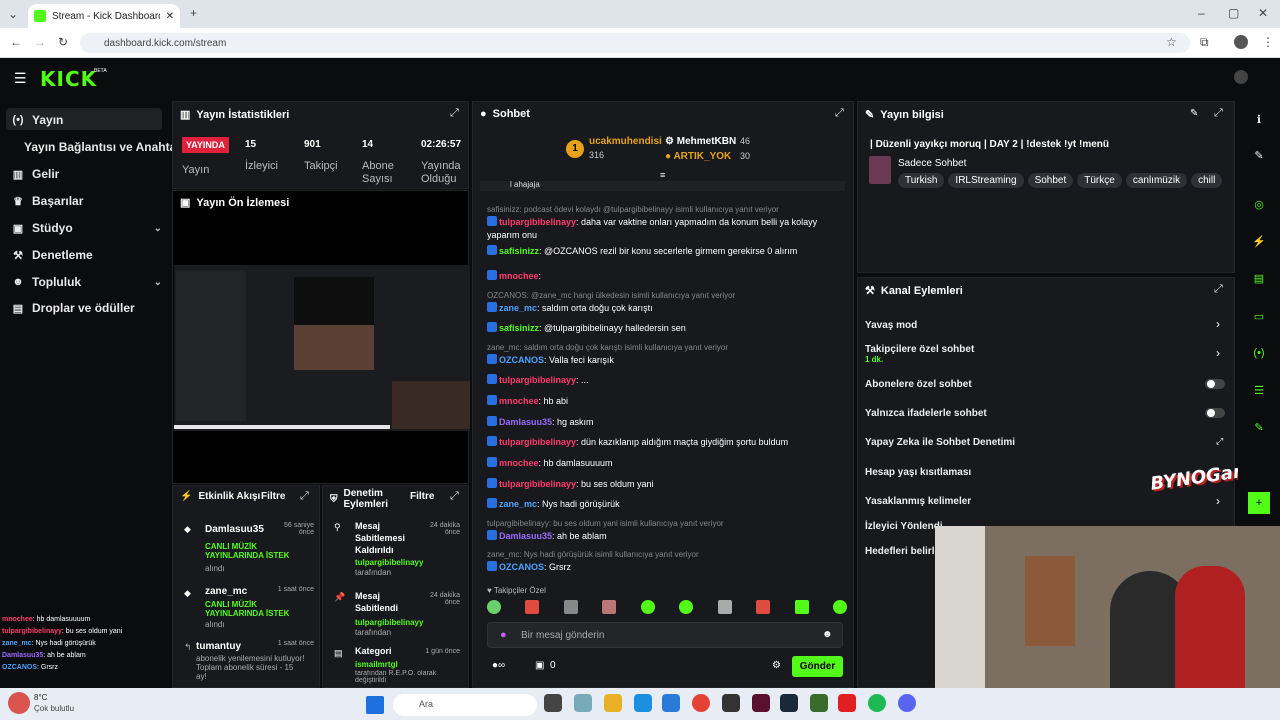  I want to click on forward-icon: →, so click(40, 42).